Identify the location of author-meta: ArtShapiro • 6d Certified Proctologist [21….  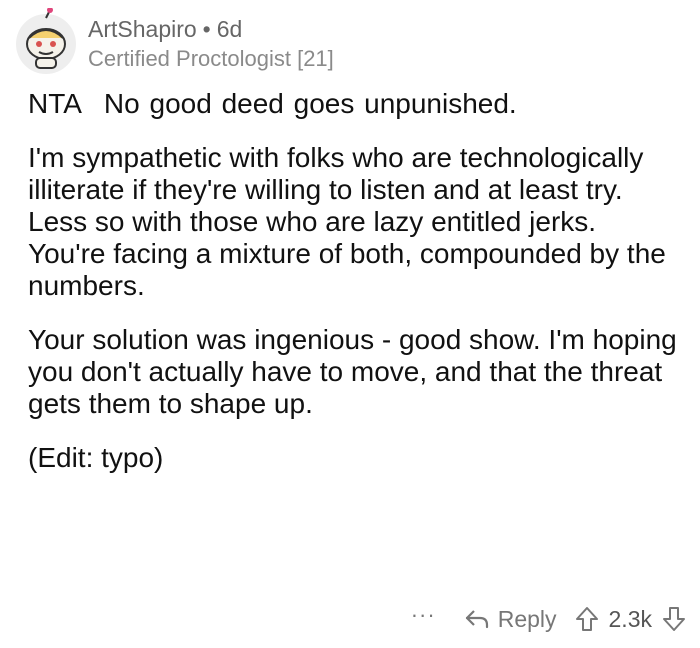
(211, 44).